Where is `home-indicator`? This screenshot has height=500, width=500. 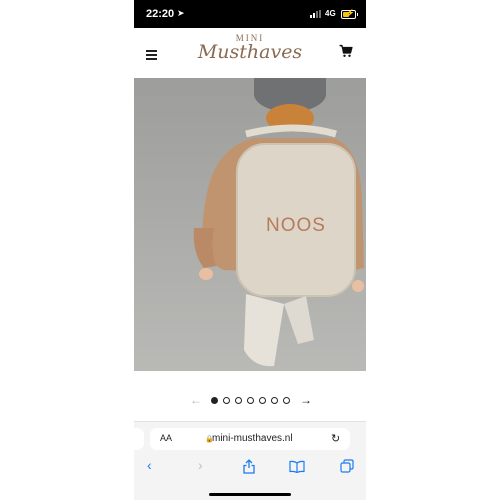
home-indicator is located at coordinates (250, 494).